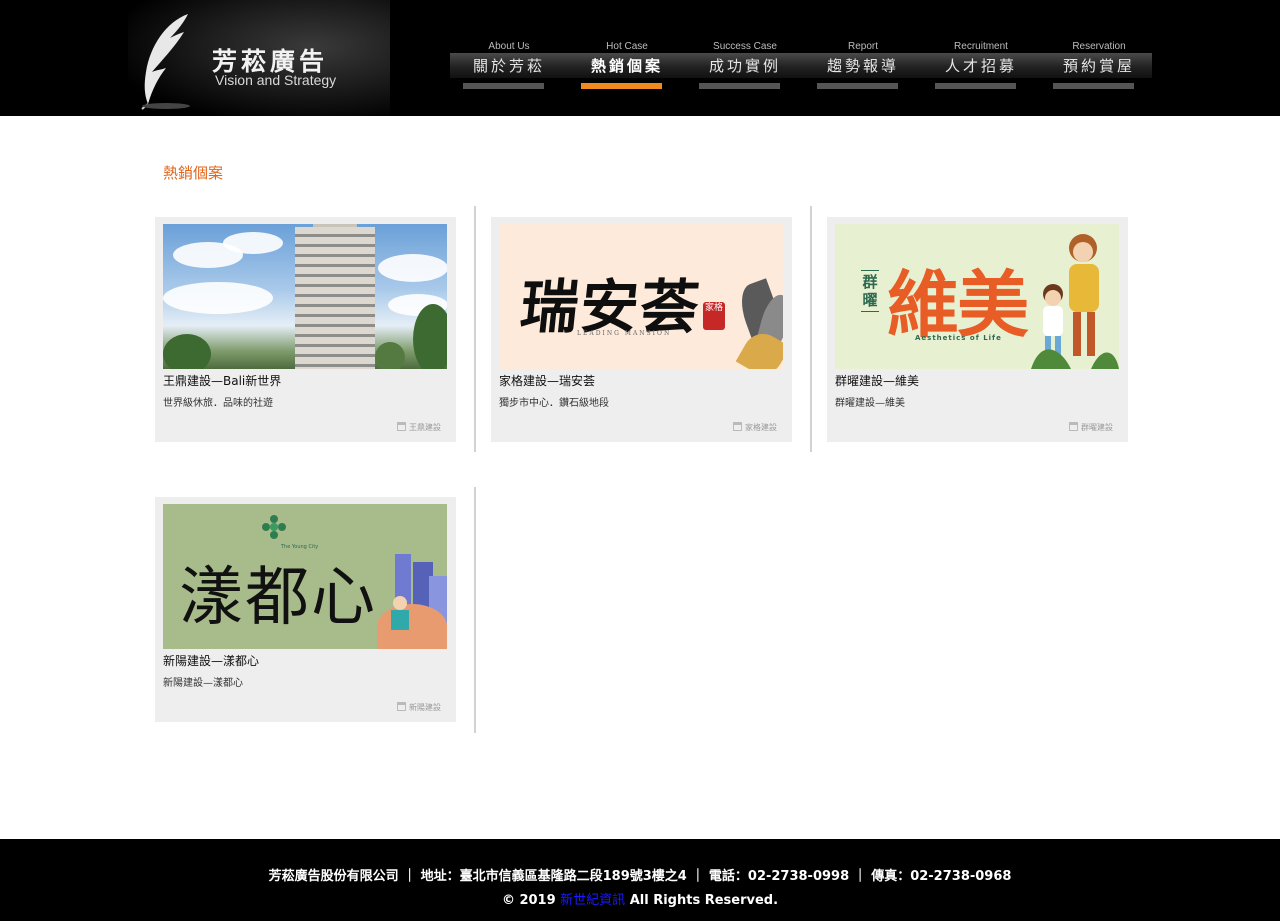 The width and height of the screenshot is (1280, 921). I want to click on copyright: © 2019 新世紀資訊 All Rights Reserved., so click(640, 898).